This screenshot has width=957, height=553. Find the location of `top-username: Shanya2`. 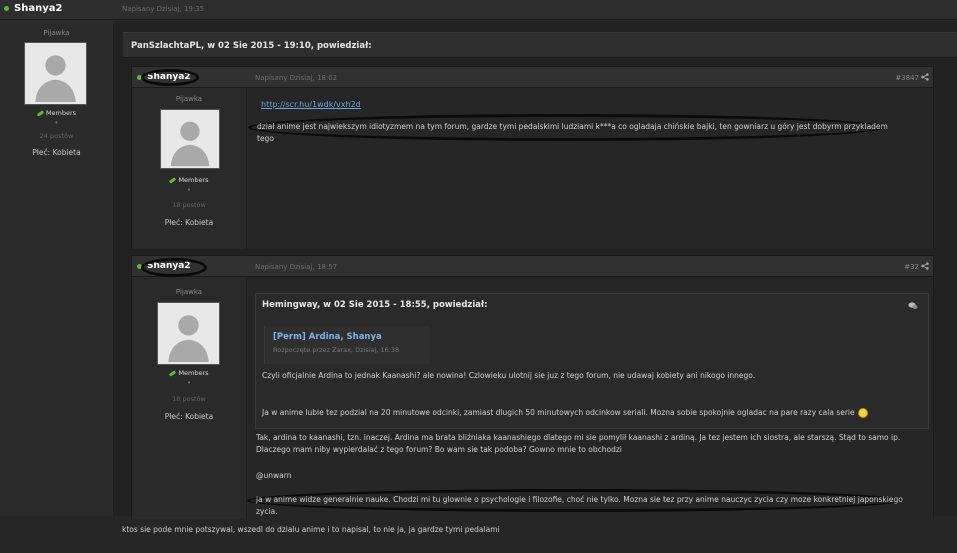

top-username: Shanya2 is located at coordinates (38, 8).